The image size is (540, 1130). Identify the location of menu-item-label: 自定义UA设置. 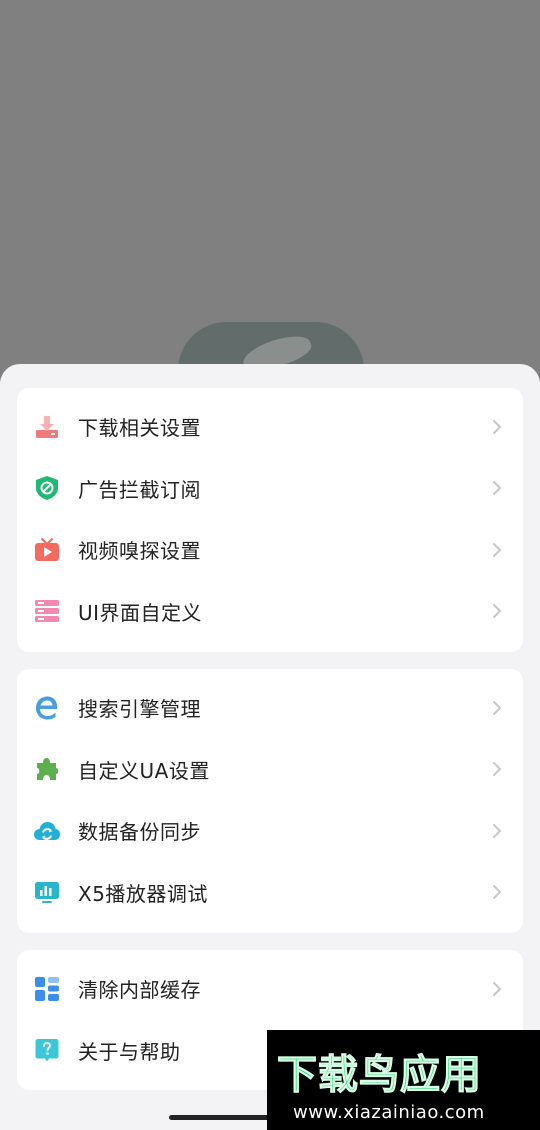
(144, 770).